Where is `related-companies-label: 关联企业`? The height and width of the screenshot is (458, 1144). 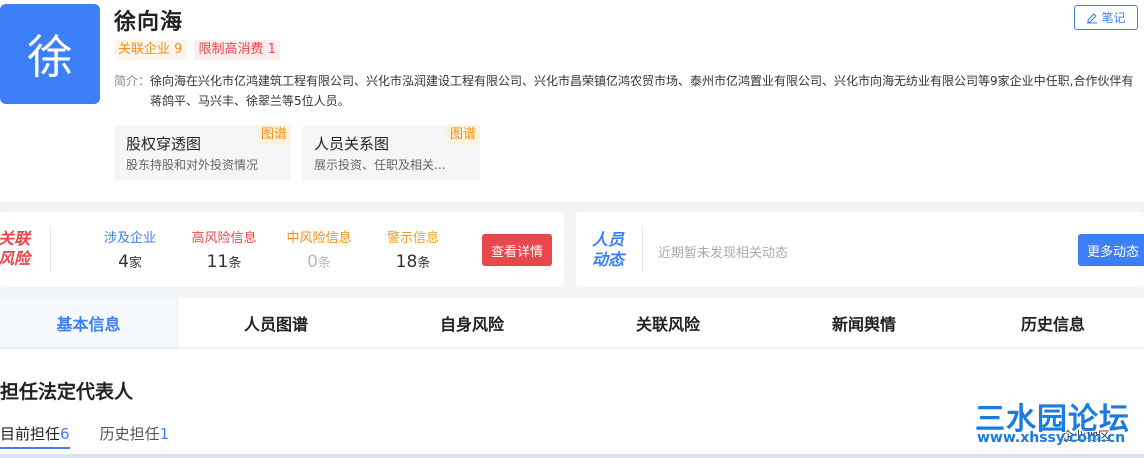
related-companies-label: 关联企业 is located at coordinates (144, 49).